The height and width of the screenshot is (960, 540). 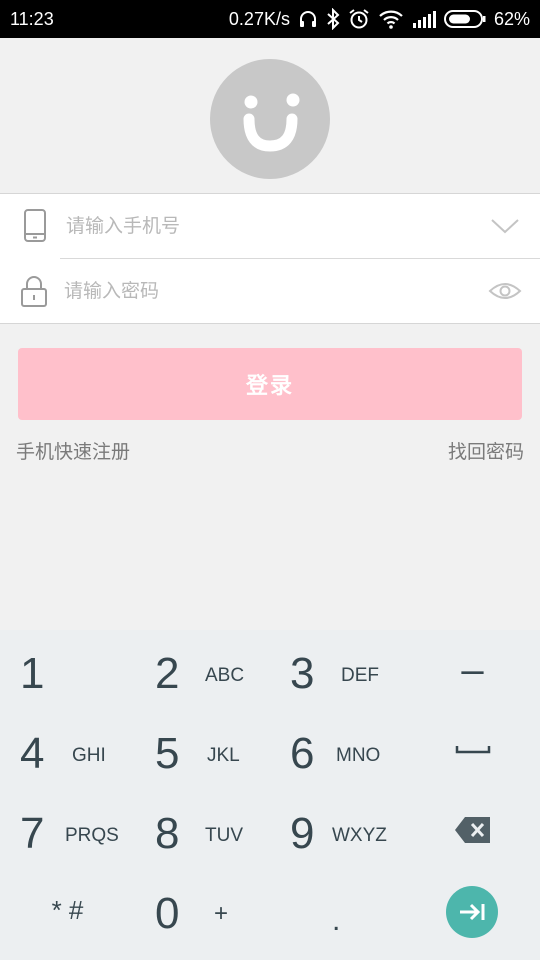 I want to click on key-1: 1, so click(x=67, y=670).